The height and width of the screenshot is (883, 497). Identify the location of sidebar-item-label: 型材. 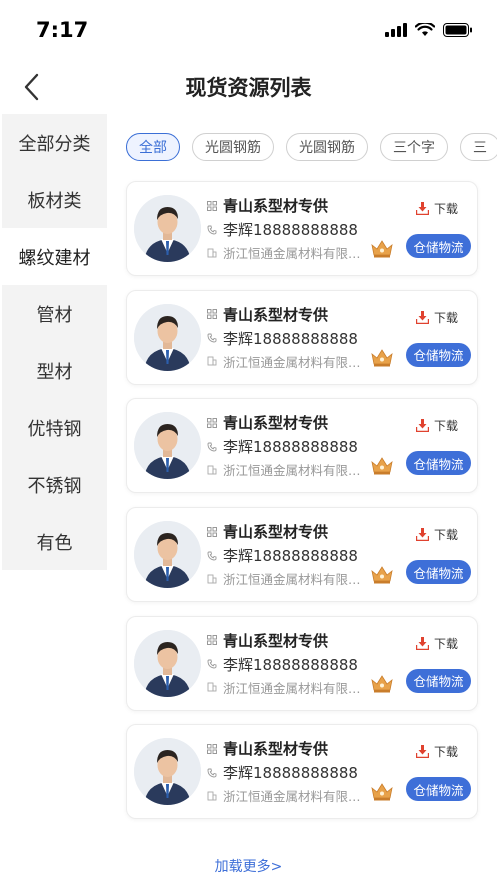
(54, 372).